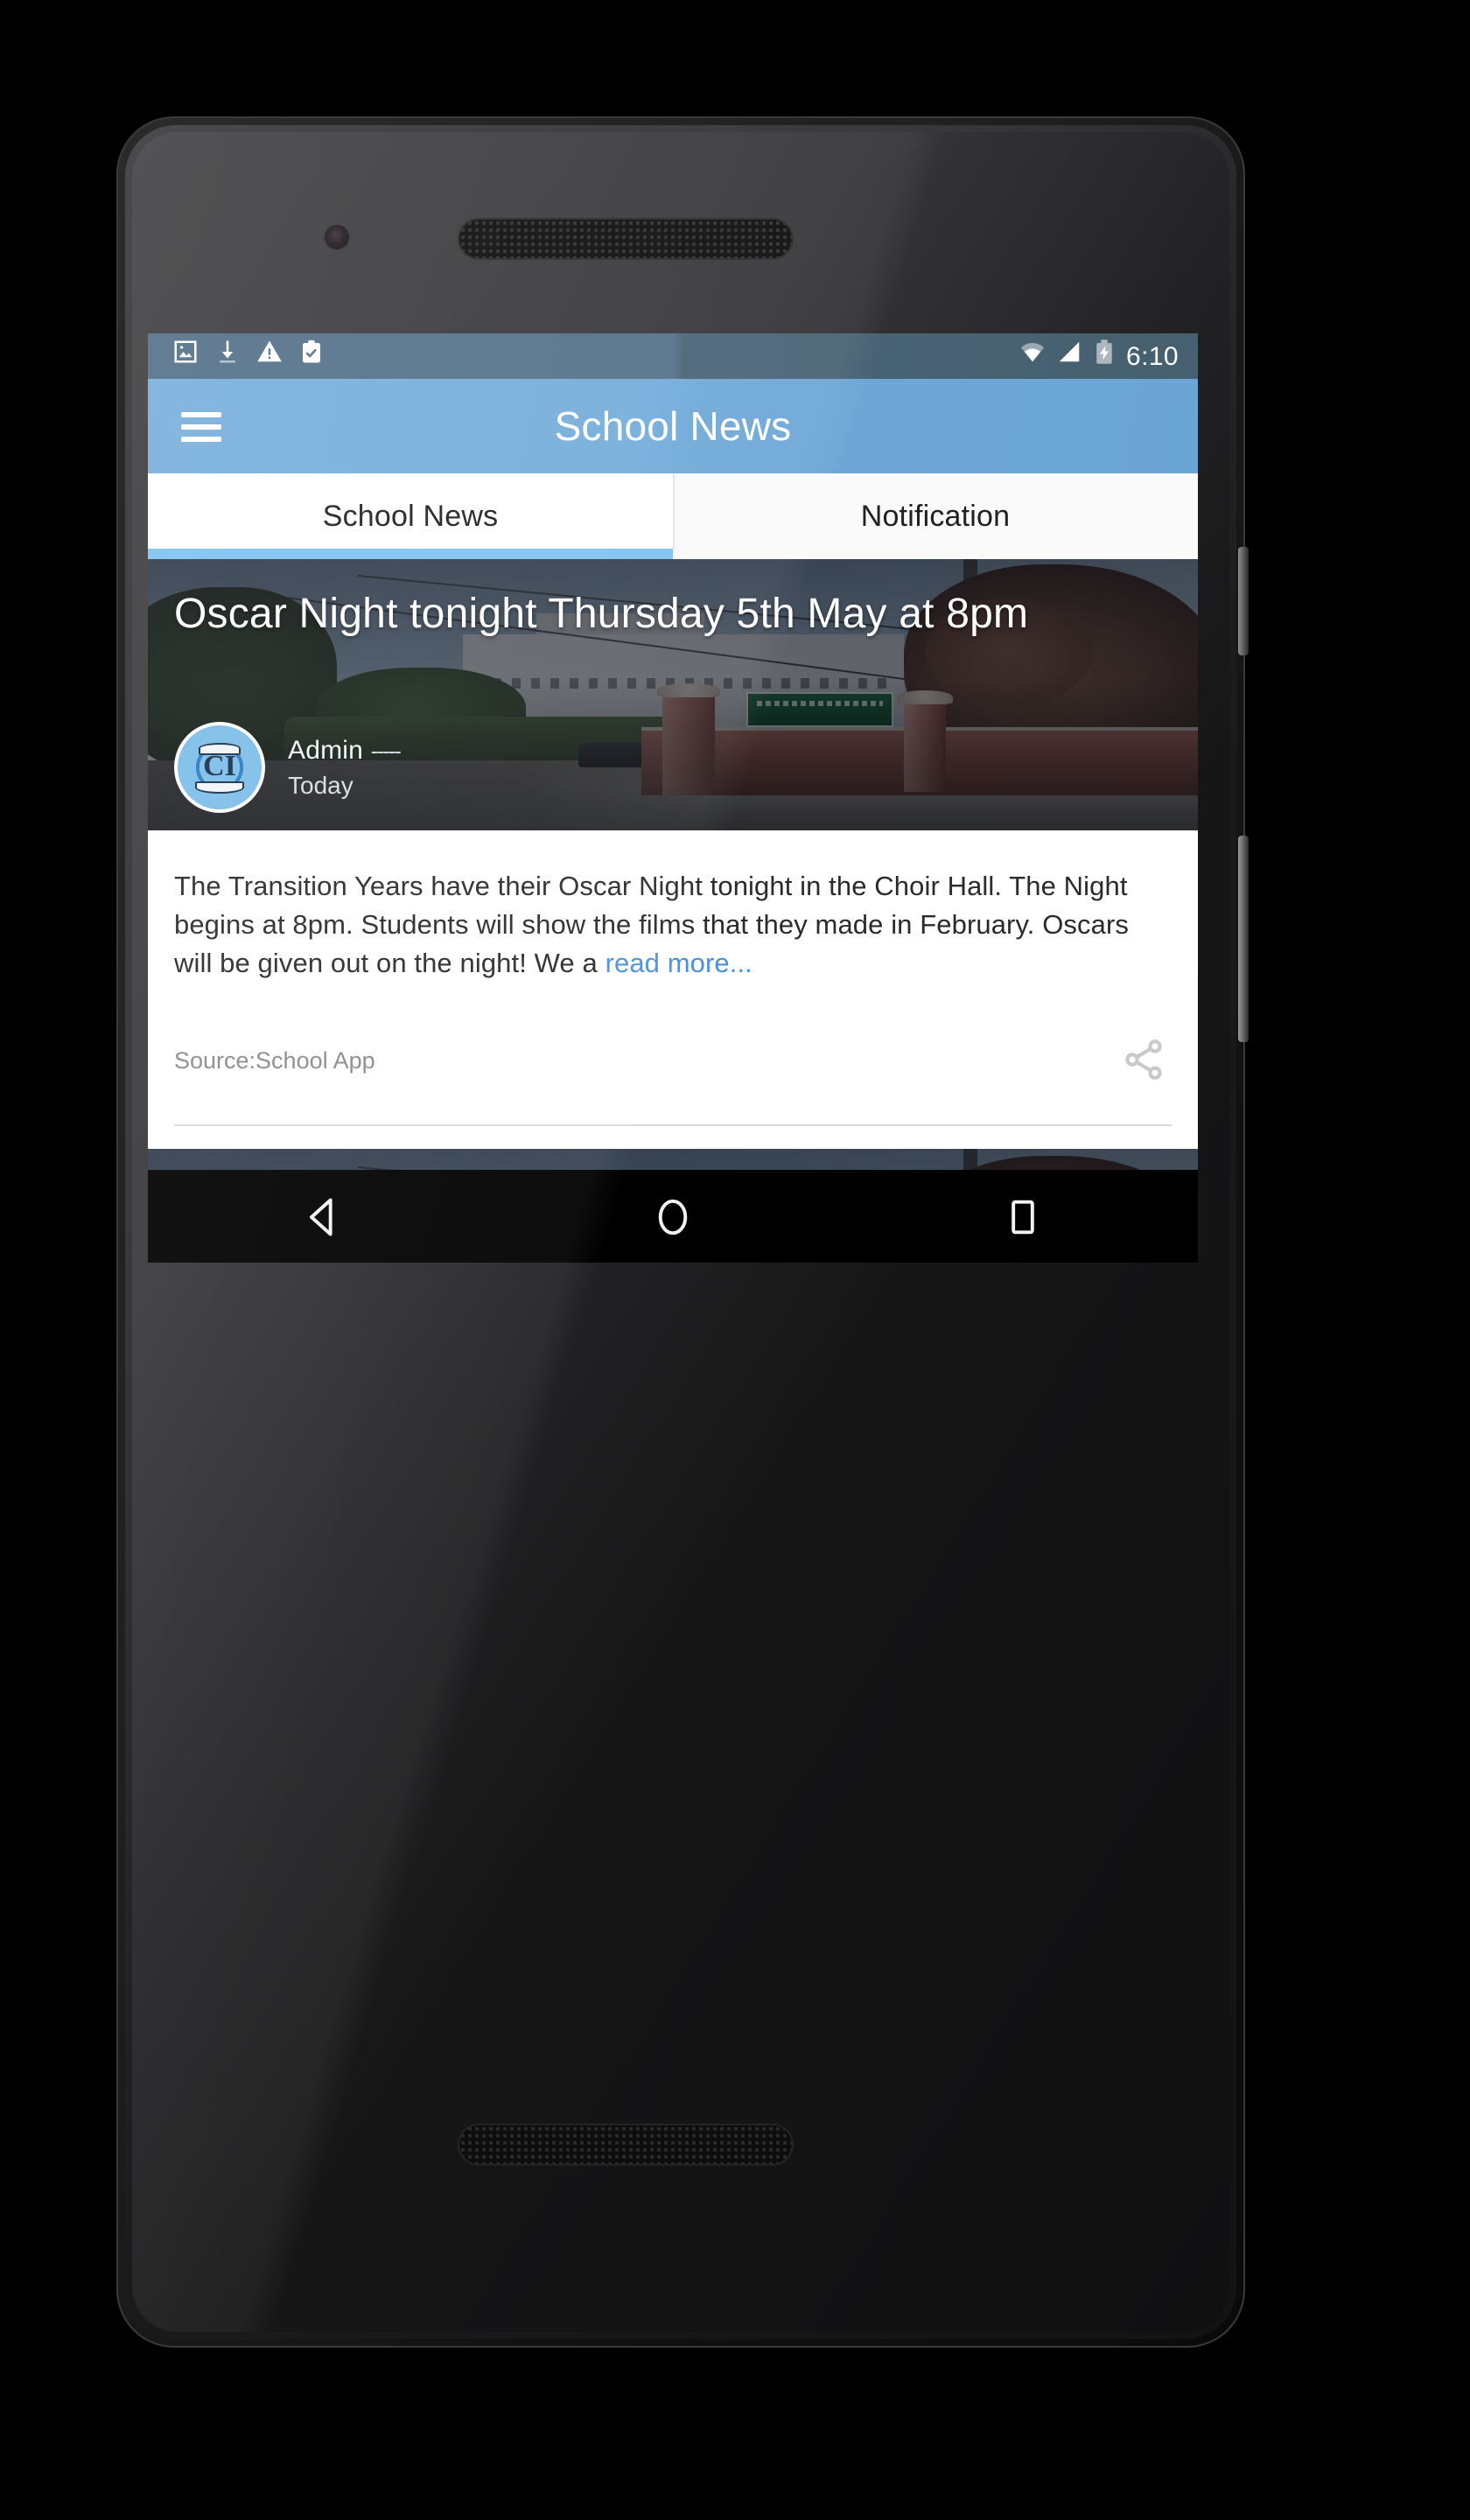 The image size is (1470, 2520). What do you see at coordinates (1144, 1060) in the screenshot?
I see `share-icon` at bounding box center [1144, 1060].